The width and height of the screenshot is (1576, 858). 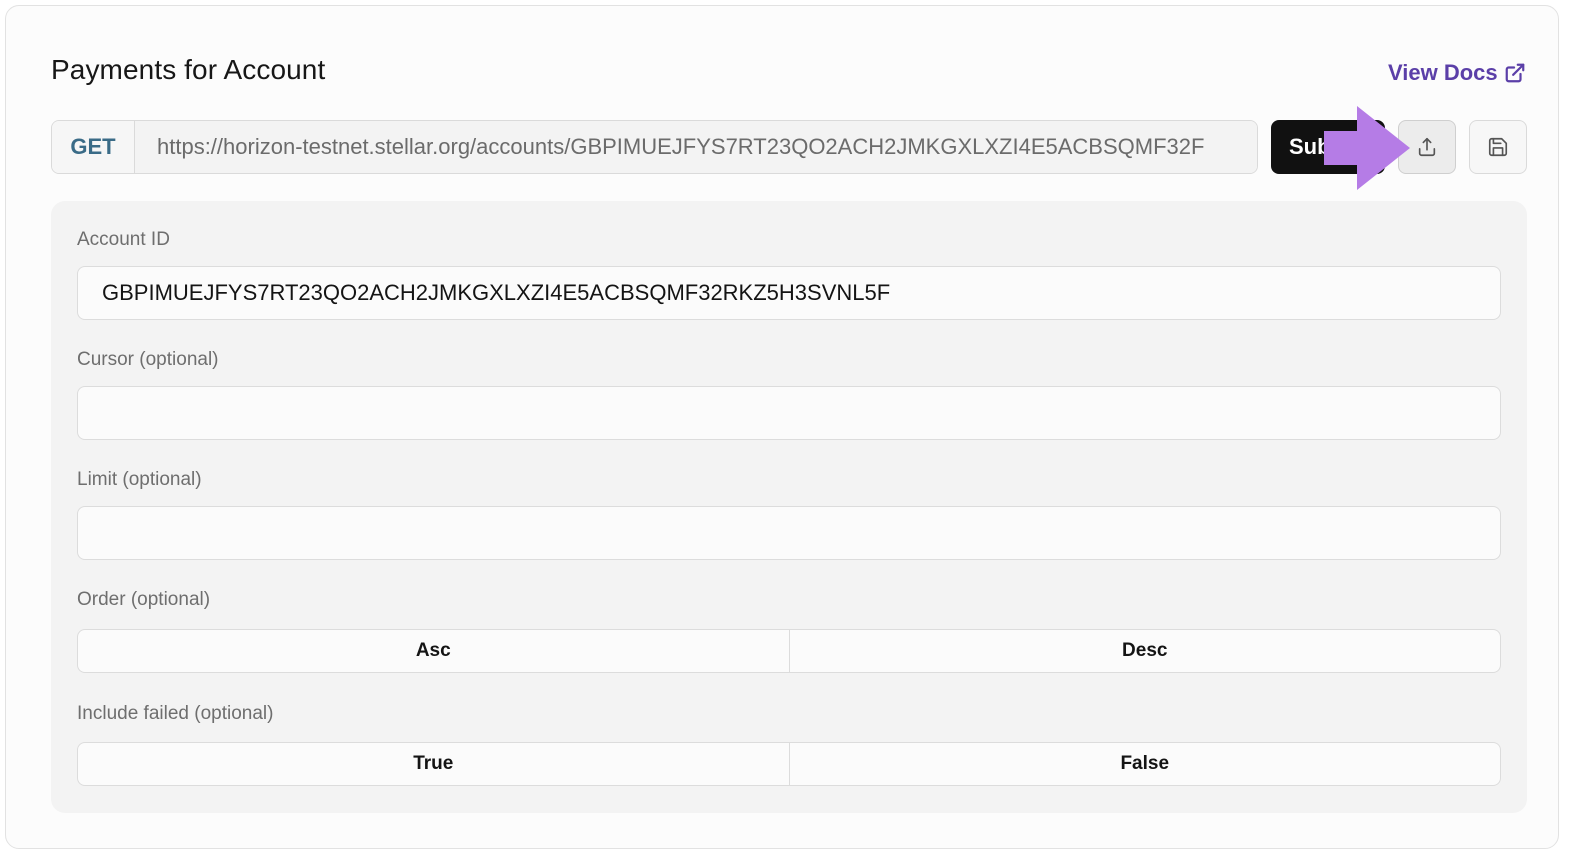 I want to click on submit-button: Sub, so click(x=1328, y=147).